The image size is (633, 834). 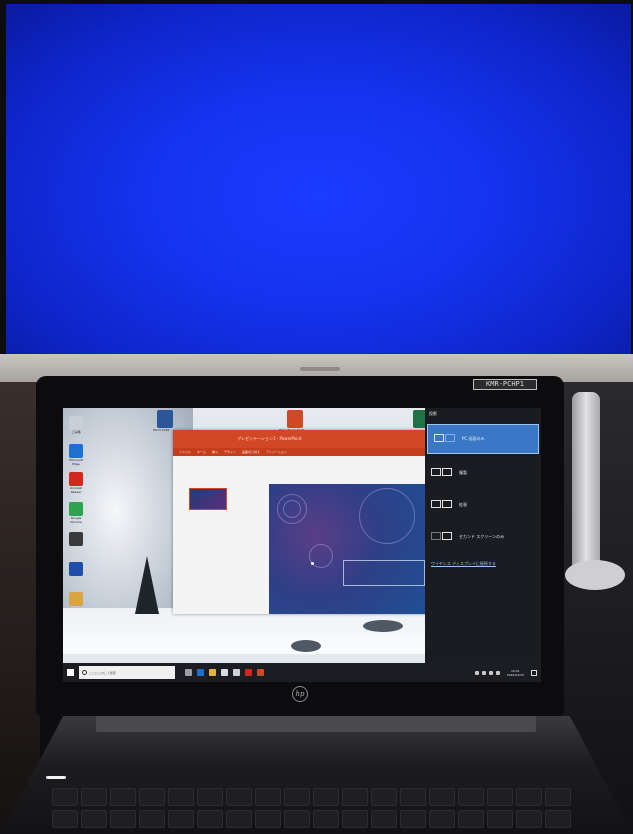 What do you see at coordinates (102, 672) in the screenshot?
I see `search-placeholder: ここに入力して検索` at bounding box center [102, 672].